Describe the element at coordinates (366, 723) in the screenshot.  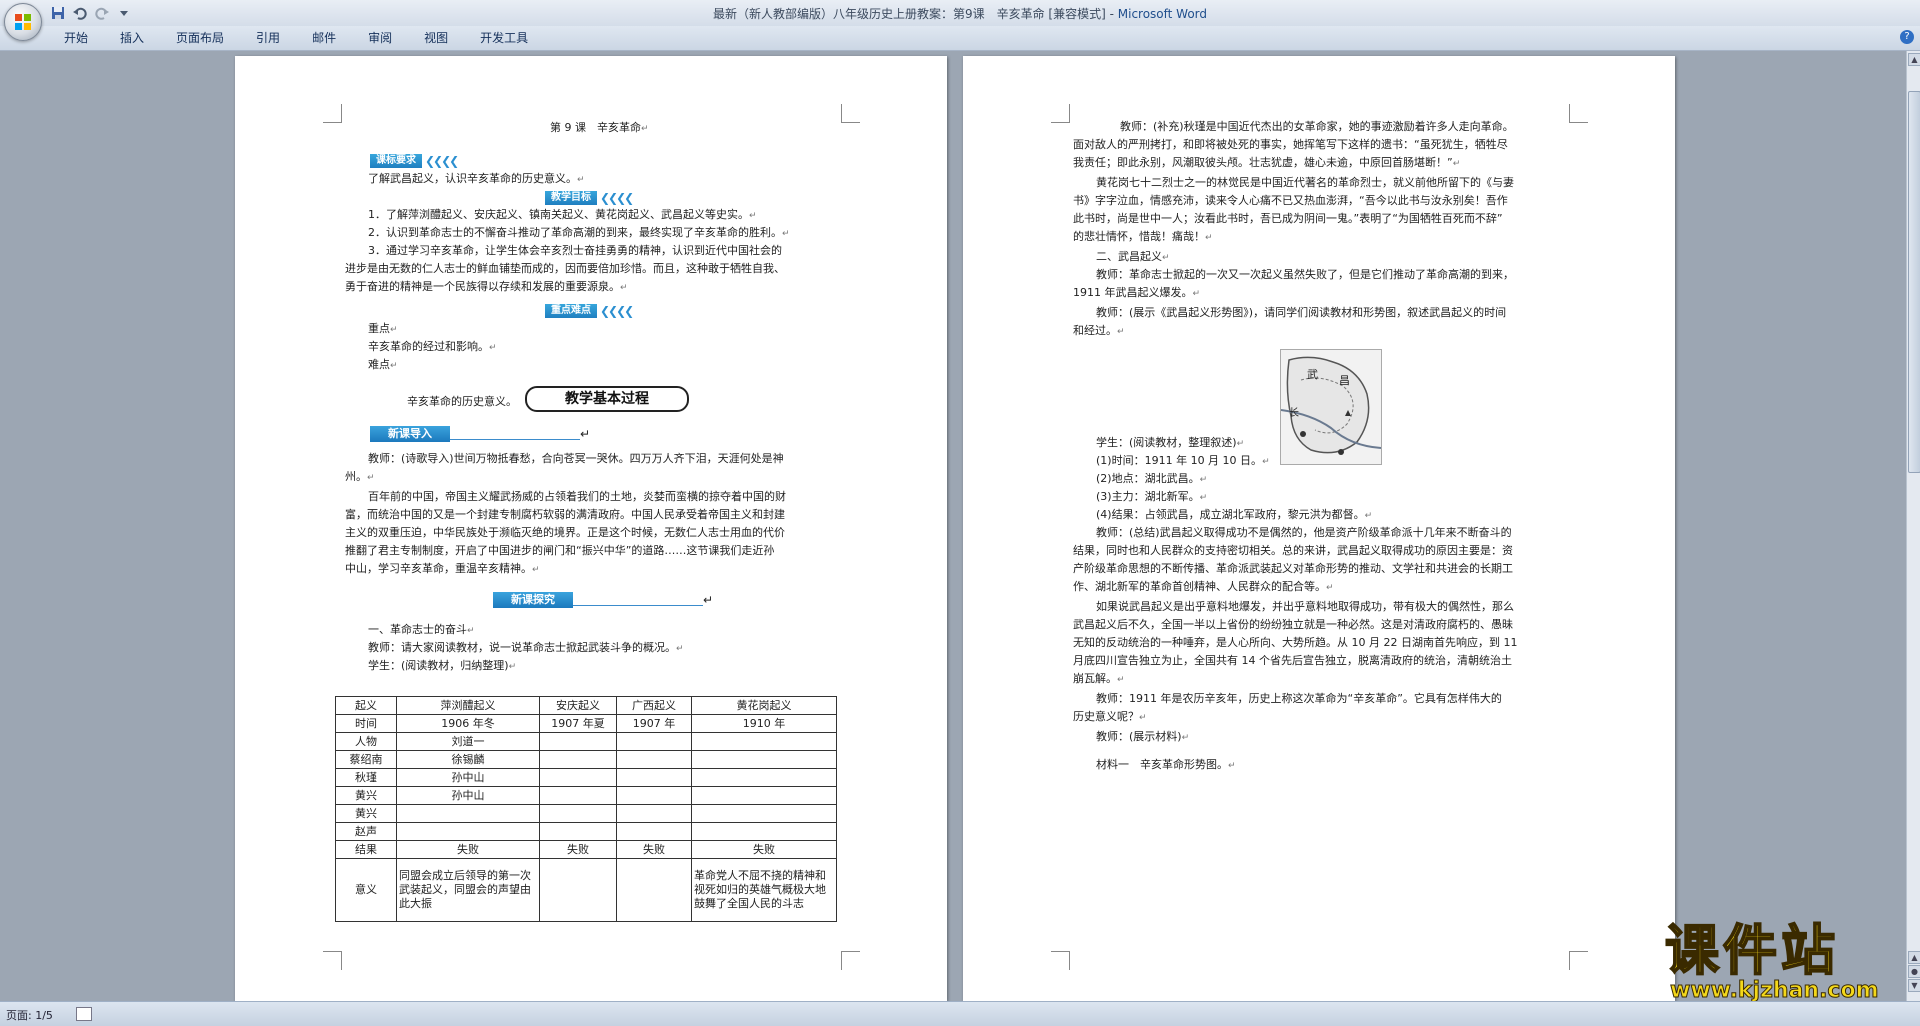
I see `table-cell: 时间` at that location.